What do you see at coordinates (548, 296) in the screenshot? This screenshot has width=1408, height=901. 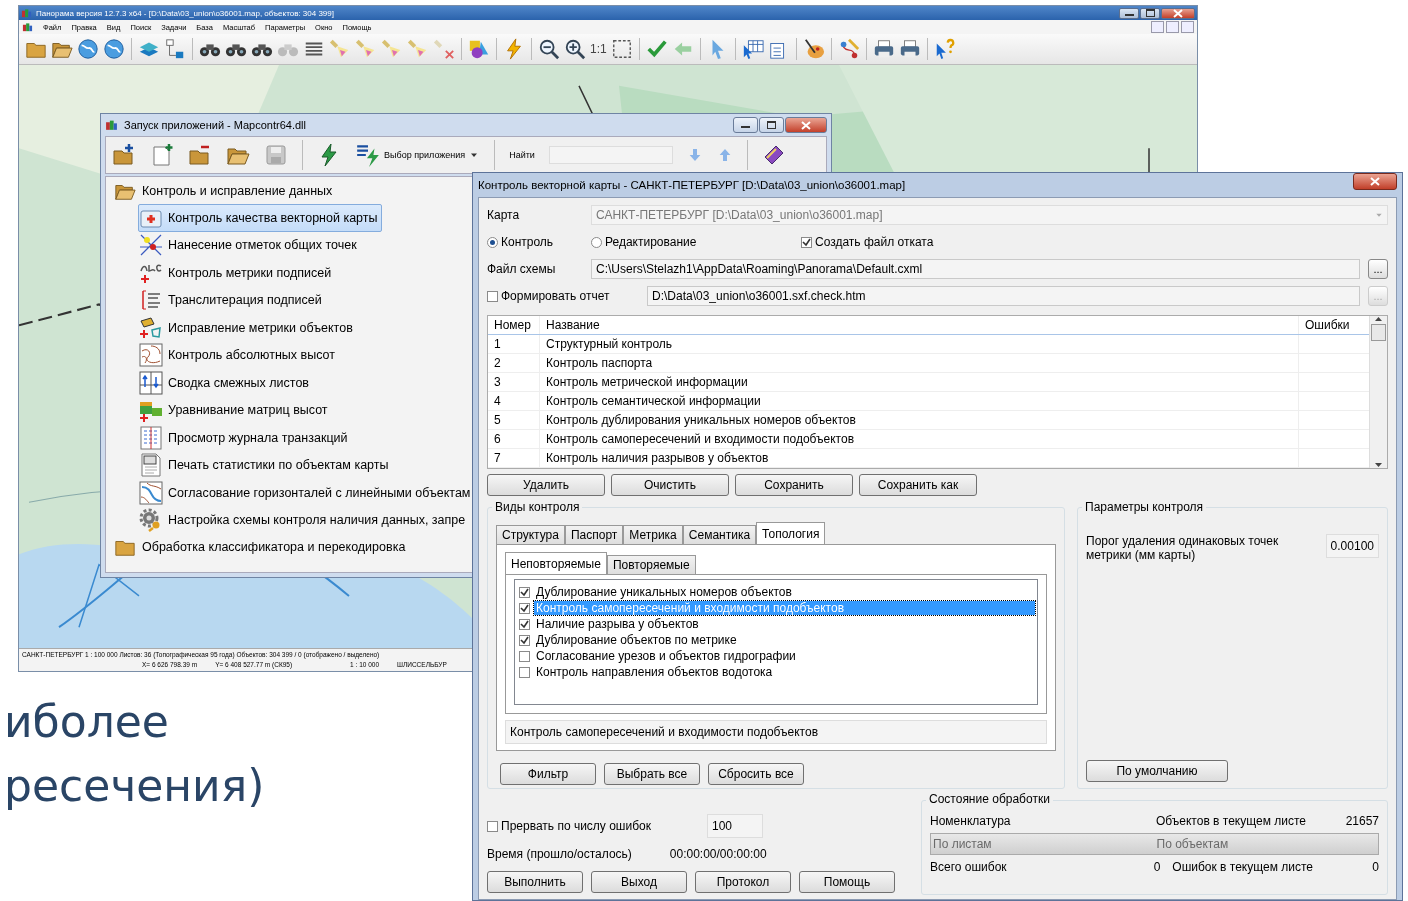 I see `checkbox-option: Формировать отчет` at bounding box center [548, 296].